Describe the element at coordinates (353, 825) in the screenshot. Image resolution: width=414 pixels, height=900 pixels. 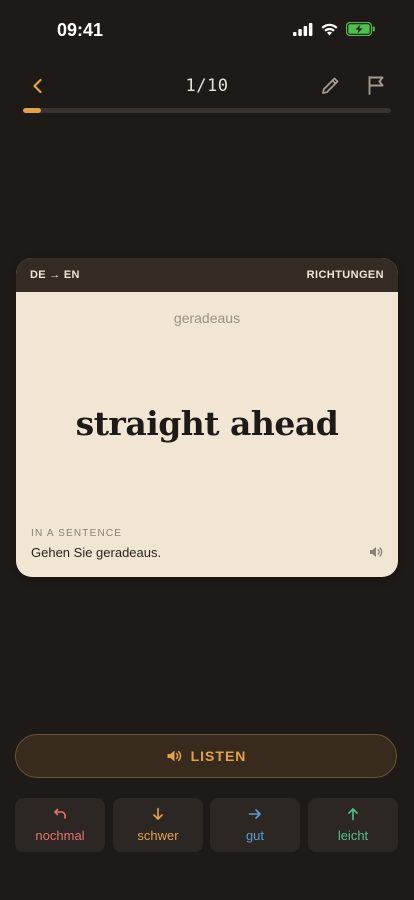
I see `rate-easy-button: leicht` at that location.